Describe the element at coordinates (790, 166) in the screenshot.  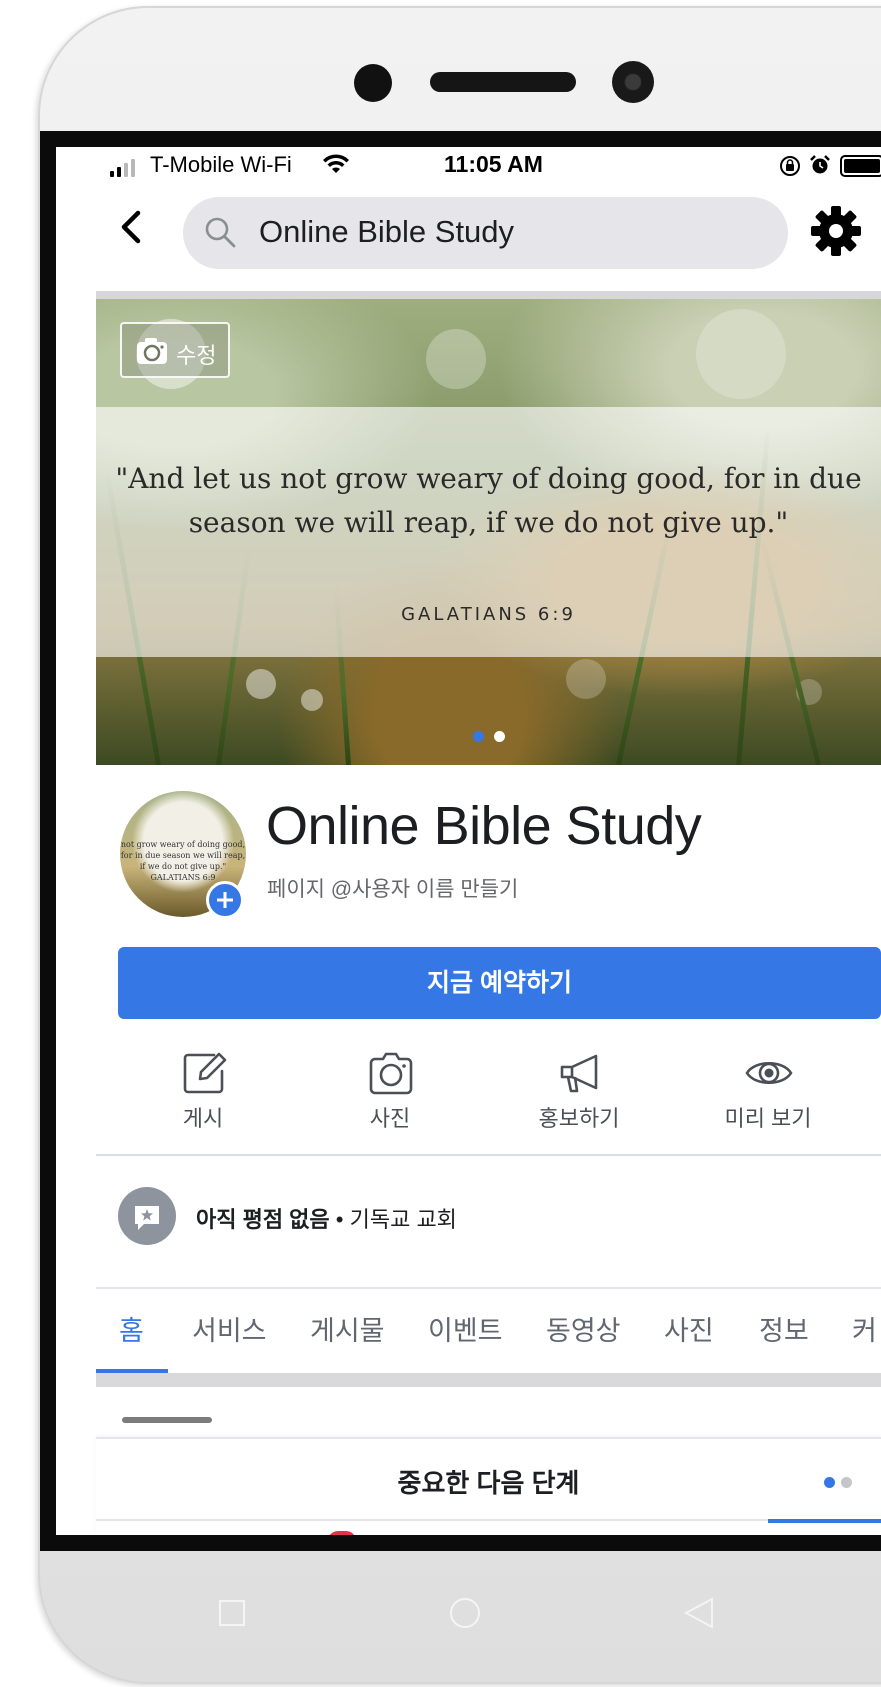
I see `rotation-lock-icon` at that location.